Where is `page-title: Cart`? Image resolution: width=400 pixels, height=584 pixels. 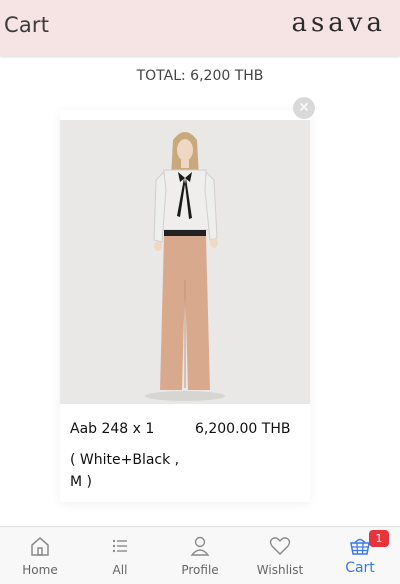
page-title: Cart is located at coordinates (27, 25).